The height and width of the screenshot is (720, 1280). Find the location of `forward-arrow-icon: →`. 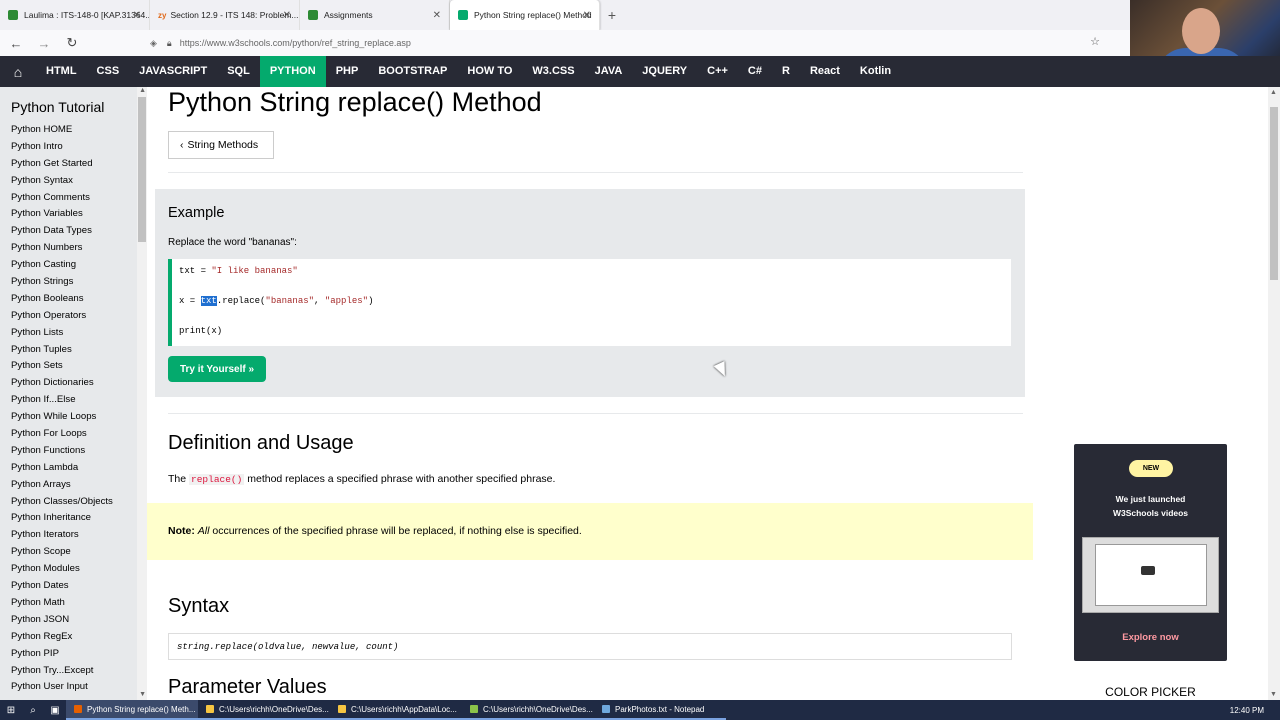

forward-arrow-icon: → is located at coordinates (44, 43).